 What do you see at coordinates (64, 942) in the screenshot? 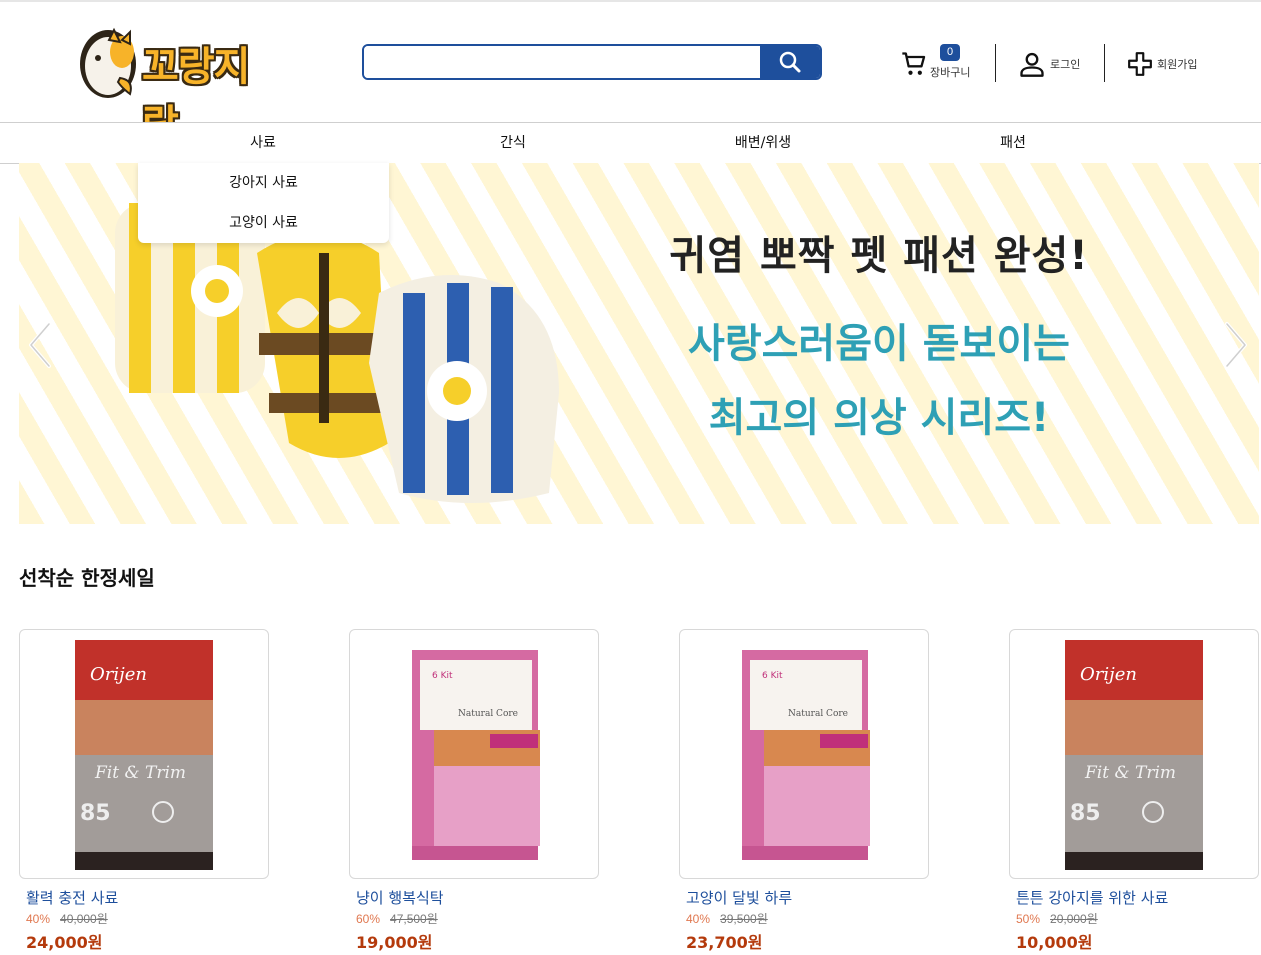
I see `sale-price: 24,000원` at bounding box center [64, 942].